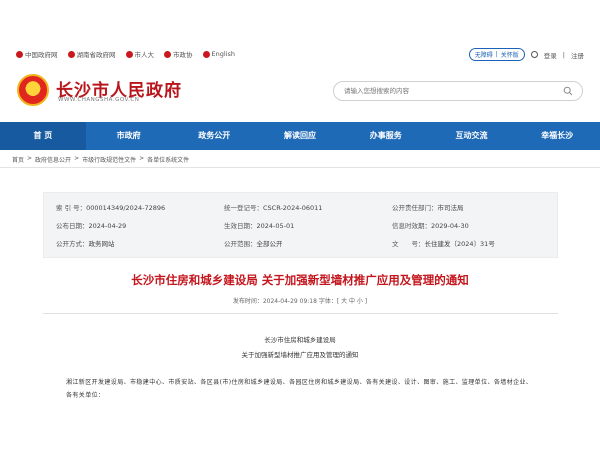  I want to click on nav-interpretation: 解读回应, so click(300, 136).